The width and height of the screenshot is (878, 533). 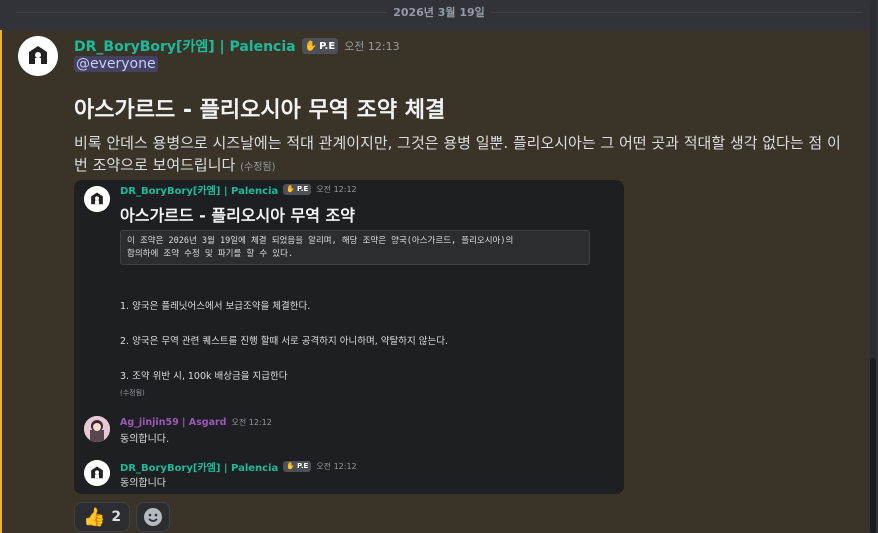 What do you see at coordinates (258, 167) in the screenshot?
I see `edited-label: (수정됨)` at bounding box center [258, 167].